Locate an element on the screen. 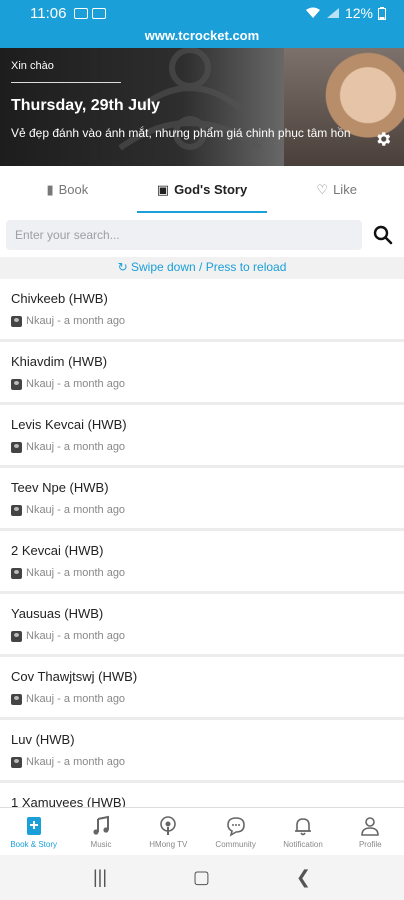 The height and width of the screenshot is (900, 404). search-button is located at coordinates (383, 235).